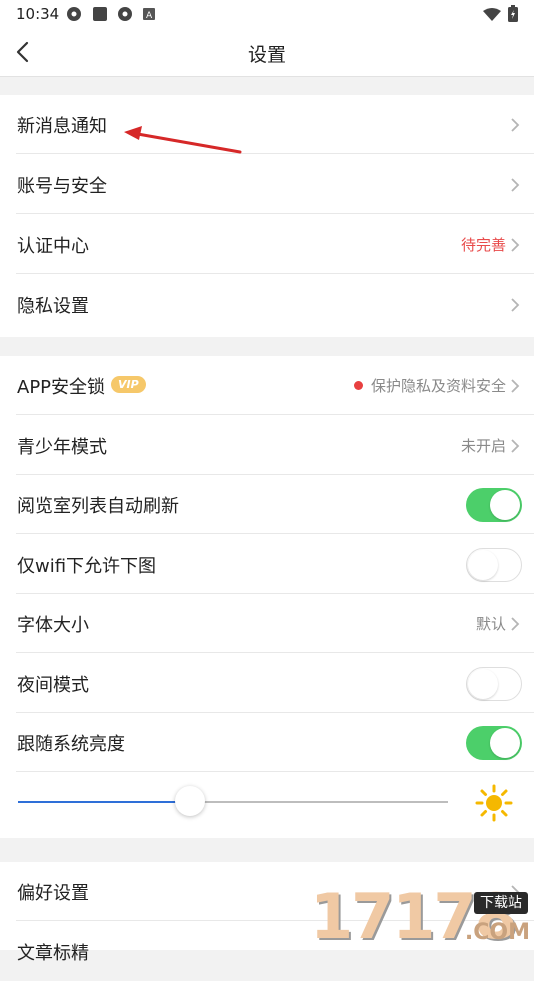 The width and height of the screenshot is (534, 981). Describe the element at coordinates (267, 504) in the screenshot. I see `row-auto-refresh: 阅览室列表自动刷新` at that location.